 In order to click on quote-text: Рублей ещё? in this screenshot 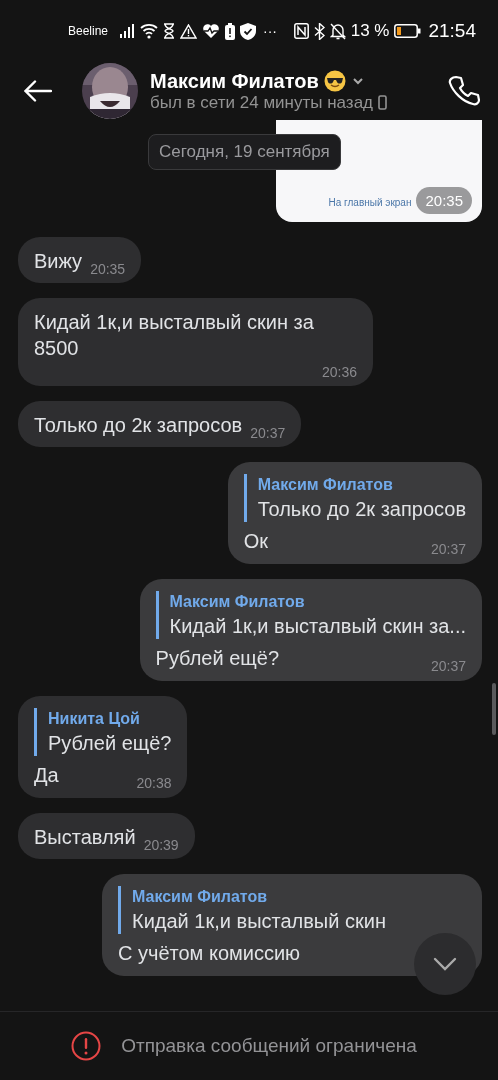, I will do `click(110, 743)`.